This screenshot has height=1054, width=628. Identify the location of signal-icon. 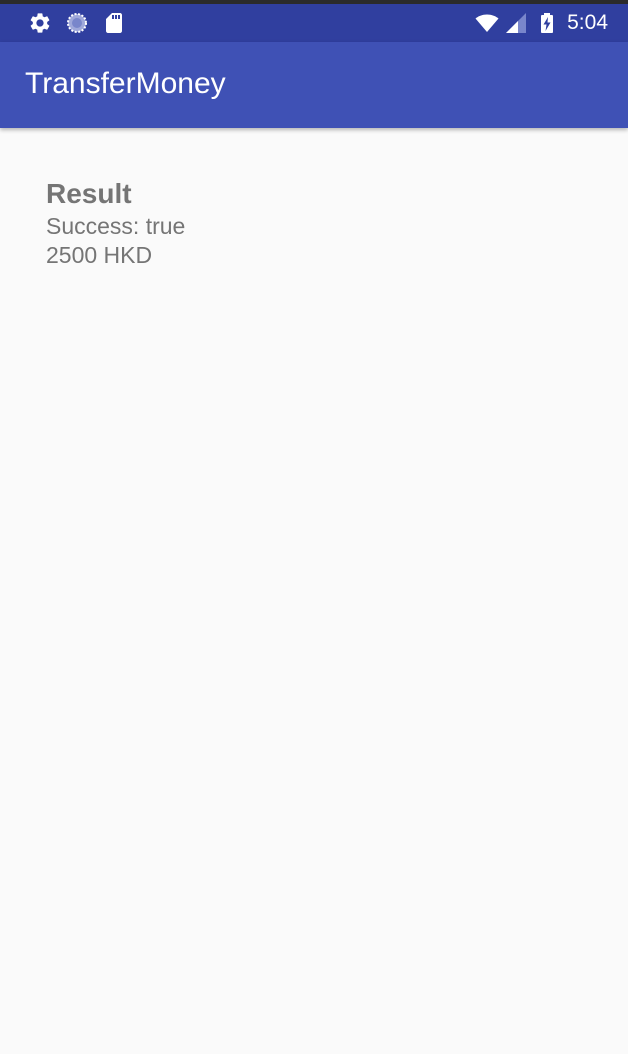
(516, 23).